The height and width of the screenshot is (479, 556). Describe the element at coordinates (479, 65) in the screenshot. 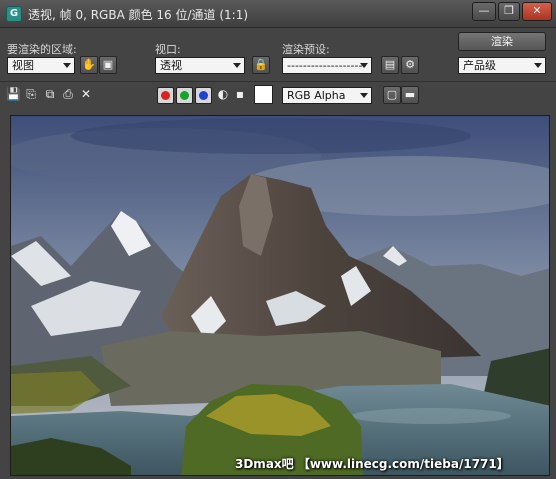

I see `quality-dropdown-value: 产品级` at that location.